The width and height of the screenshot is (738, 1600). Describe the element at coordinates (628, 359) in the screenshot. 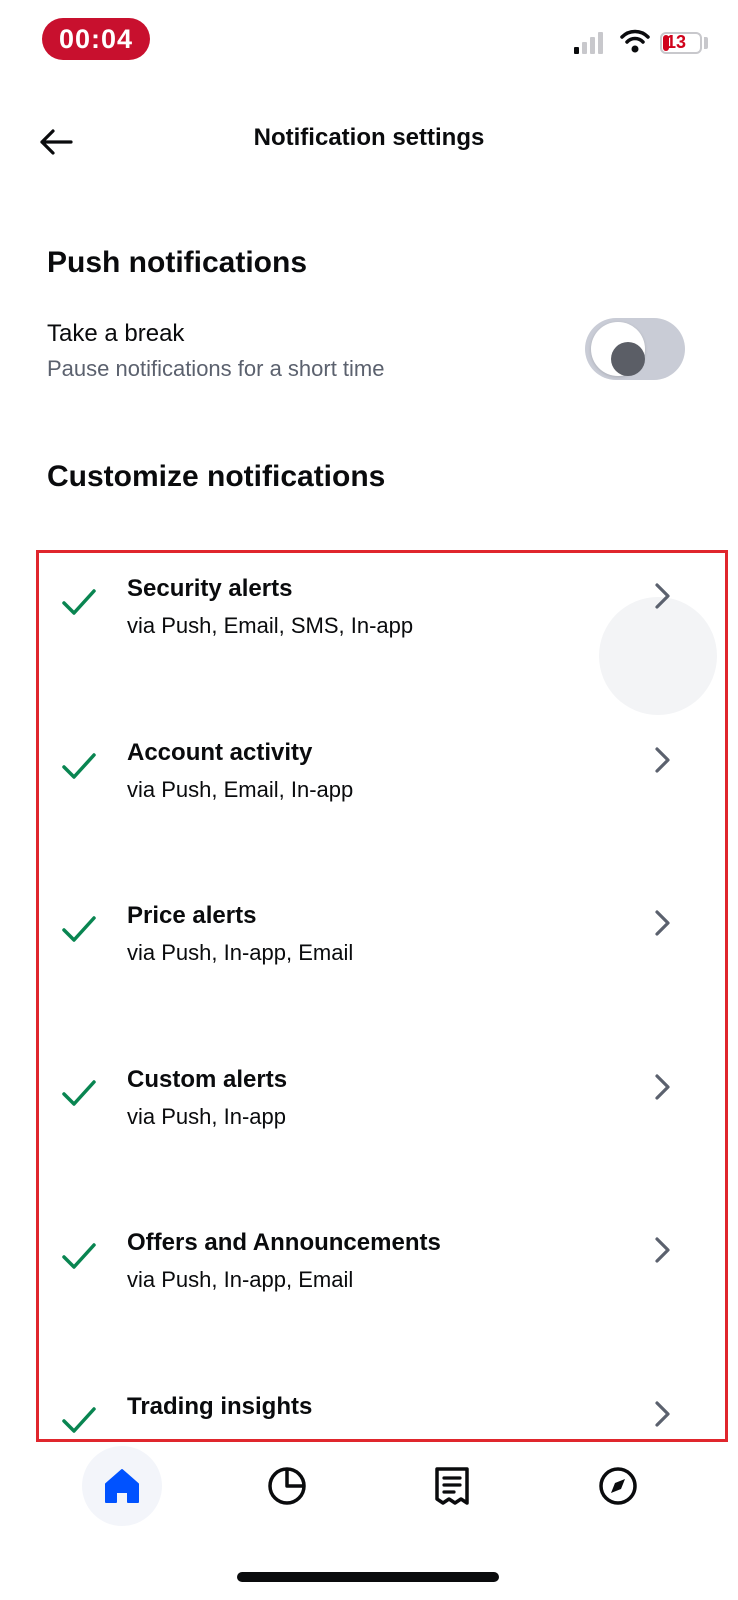

I see `toggle-knob-dot` at that location.